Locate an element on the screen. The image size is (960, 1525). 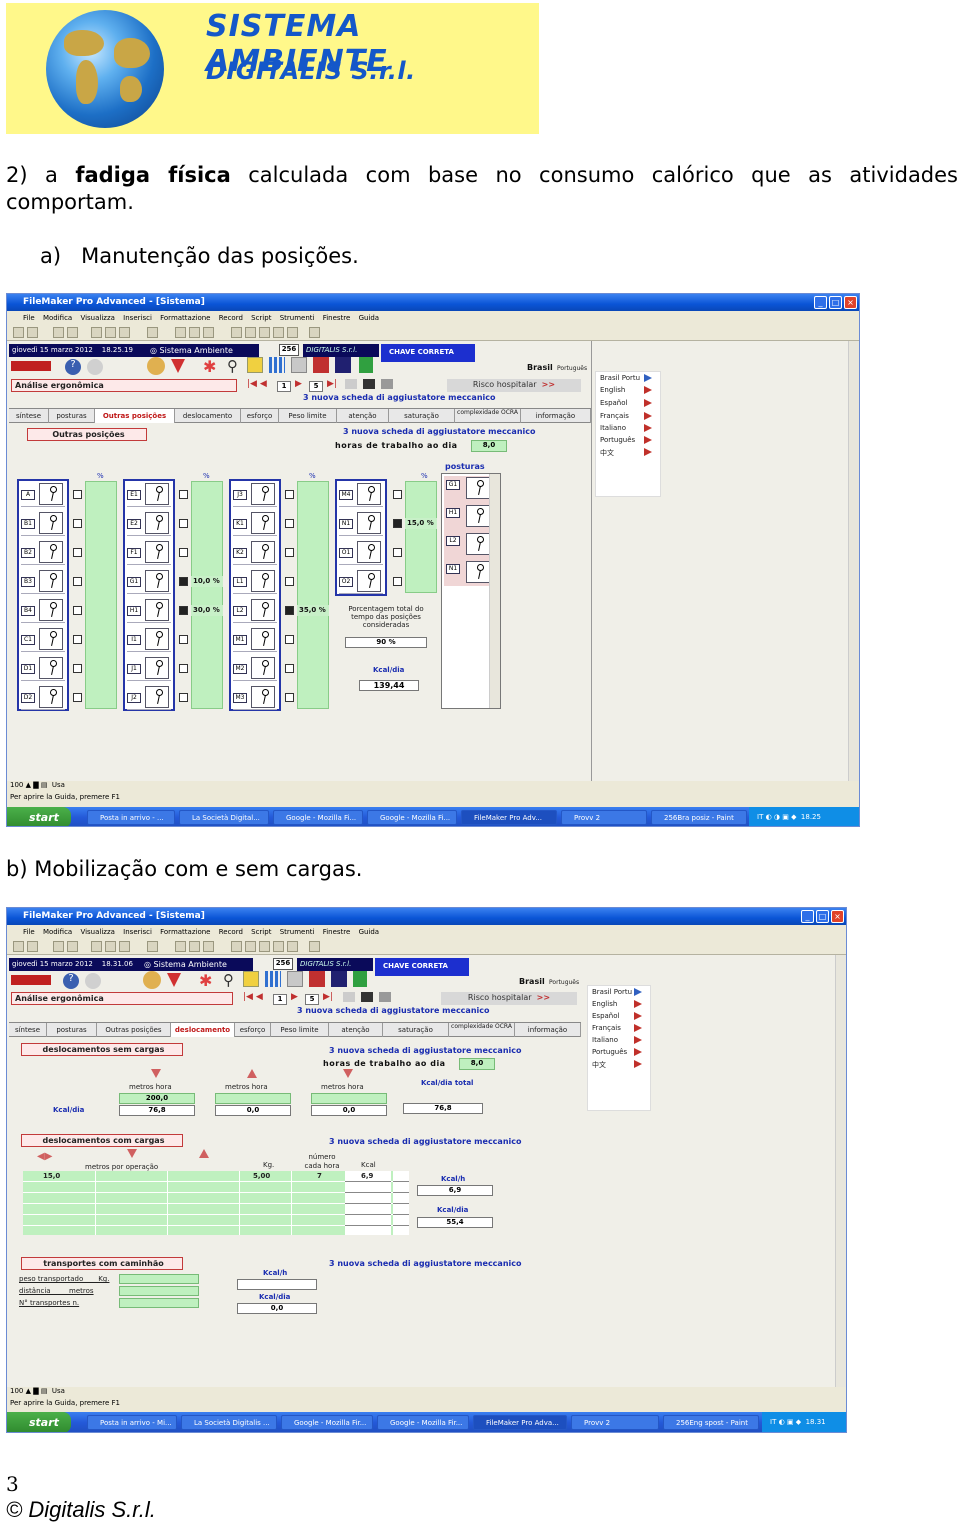
taskbar-item: Provv 2 is located at coordinates (615, 1422).